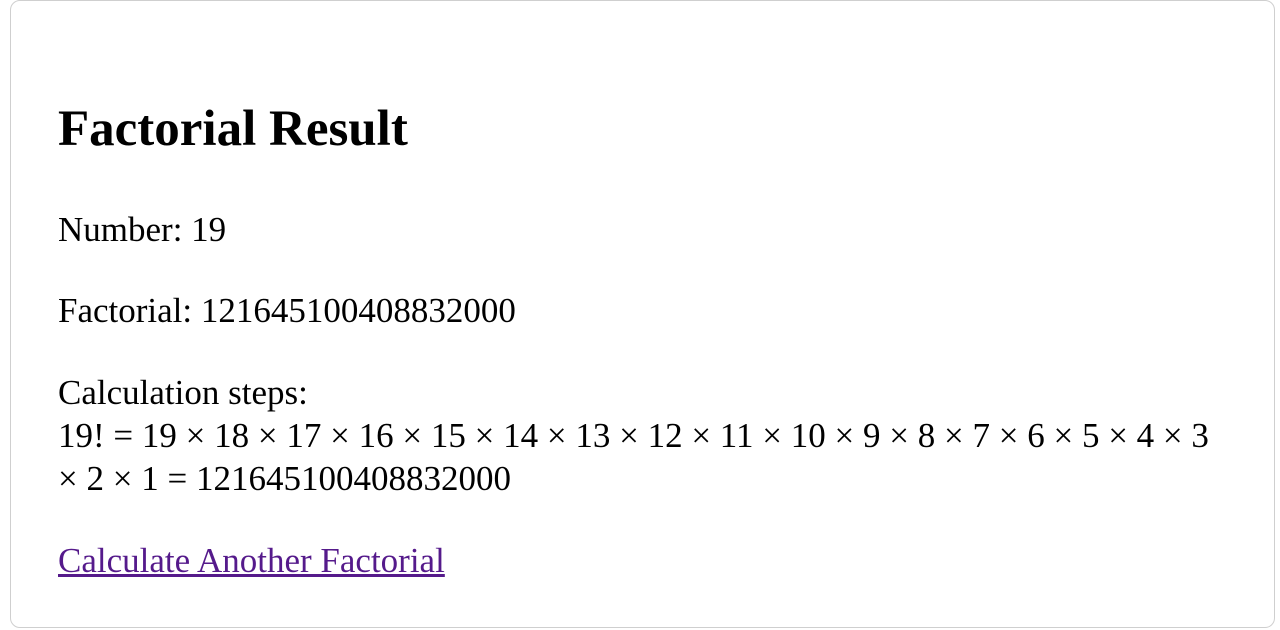 Image resolution: width=1280 pixels, height=630 pixels. I want to click on page-title: Factorial Result, so click(233, 129).